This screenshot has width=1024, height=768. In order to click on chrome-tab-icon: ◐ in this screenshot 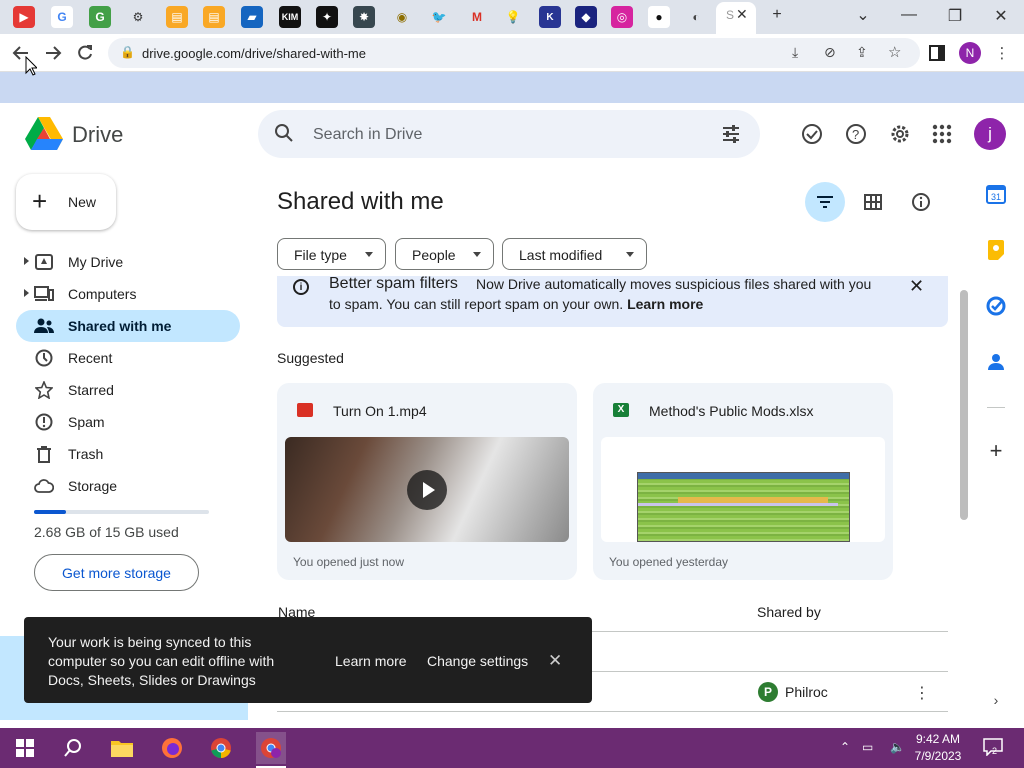, I will do `click(696, 17)`.